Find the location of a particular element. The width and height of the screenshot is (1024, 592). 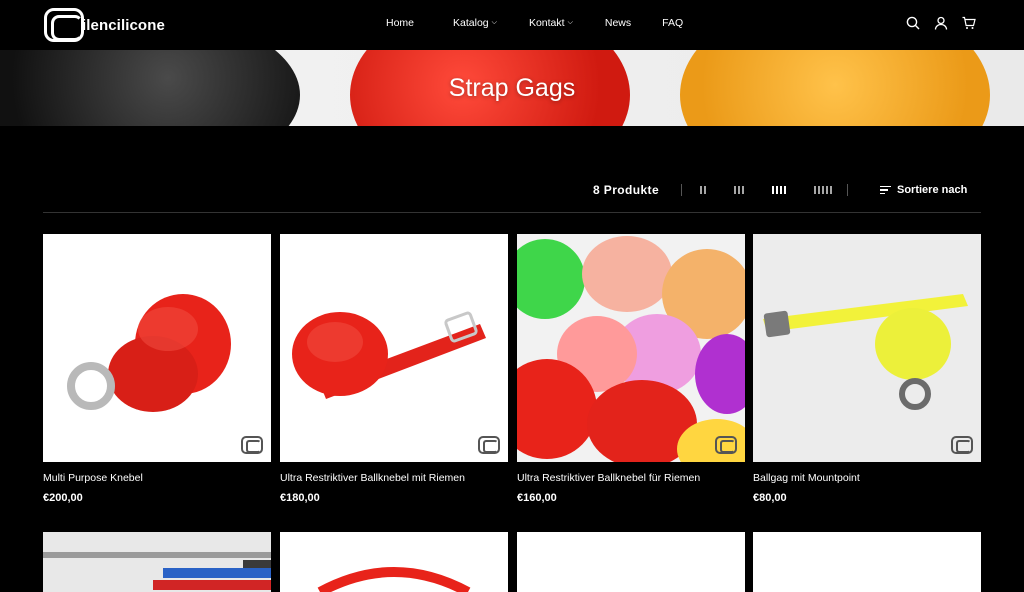

product-price: €180,00 is located at coordinates (300, 498).